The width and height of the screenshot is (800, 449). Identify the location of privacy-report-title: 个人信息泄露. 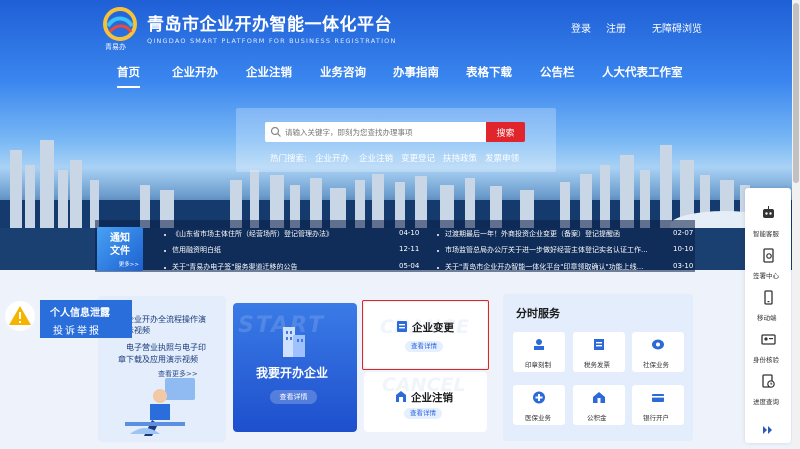
(80, 313).